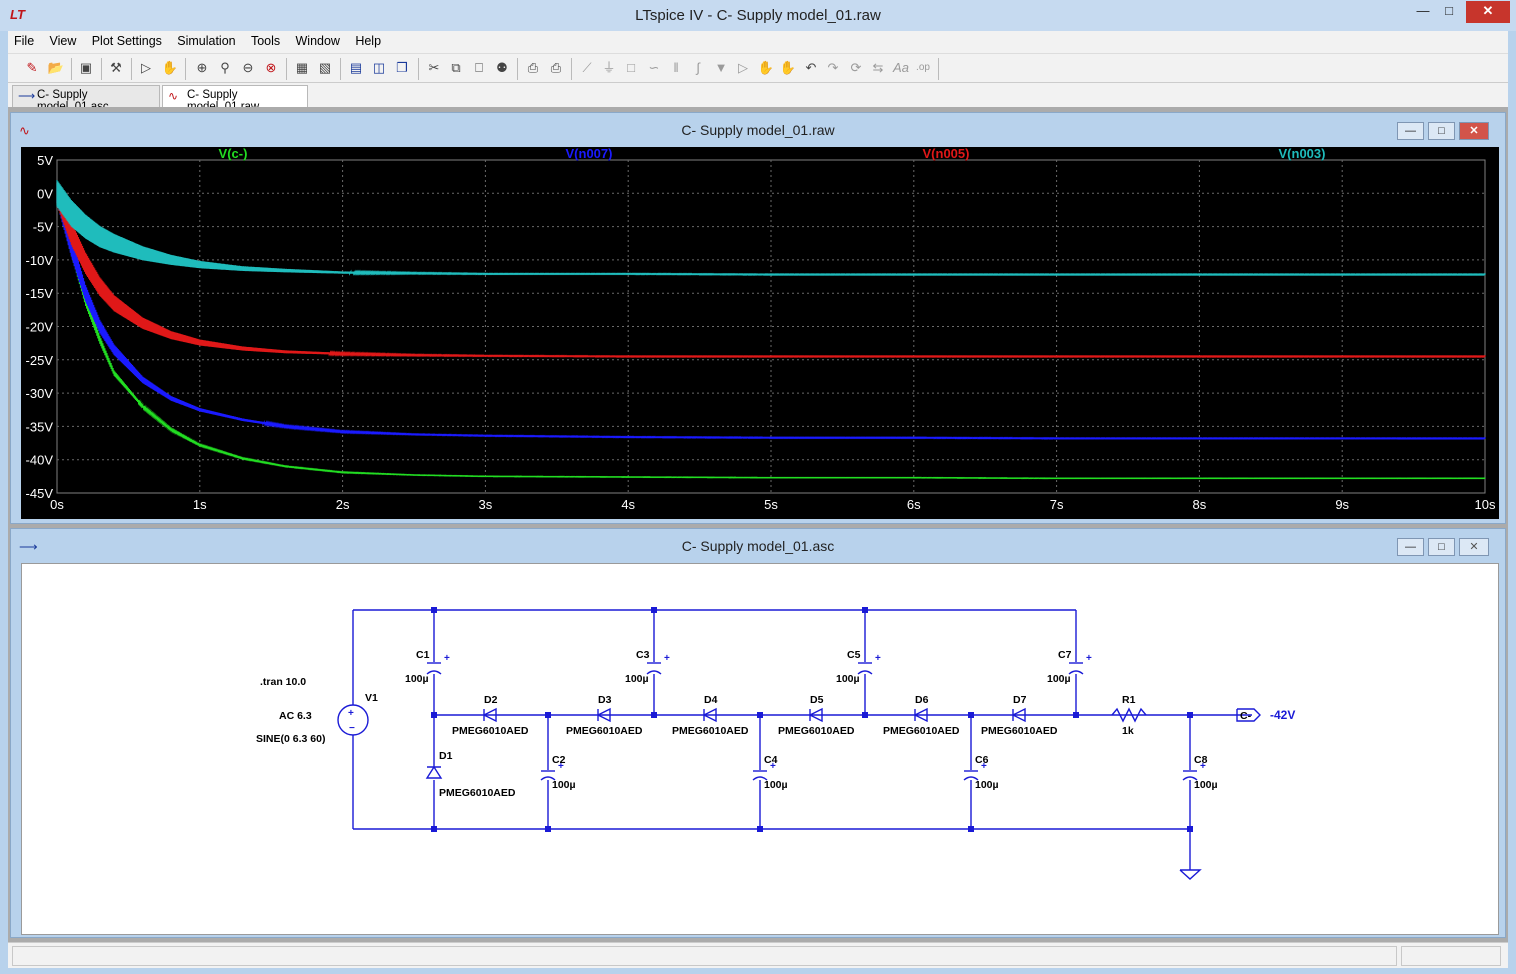 The image size is (1516, 974). Describe the element at coordinates (922, 700) in the screenshot. I see `d6-ref: D6` at that location.